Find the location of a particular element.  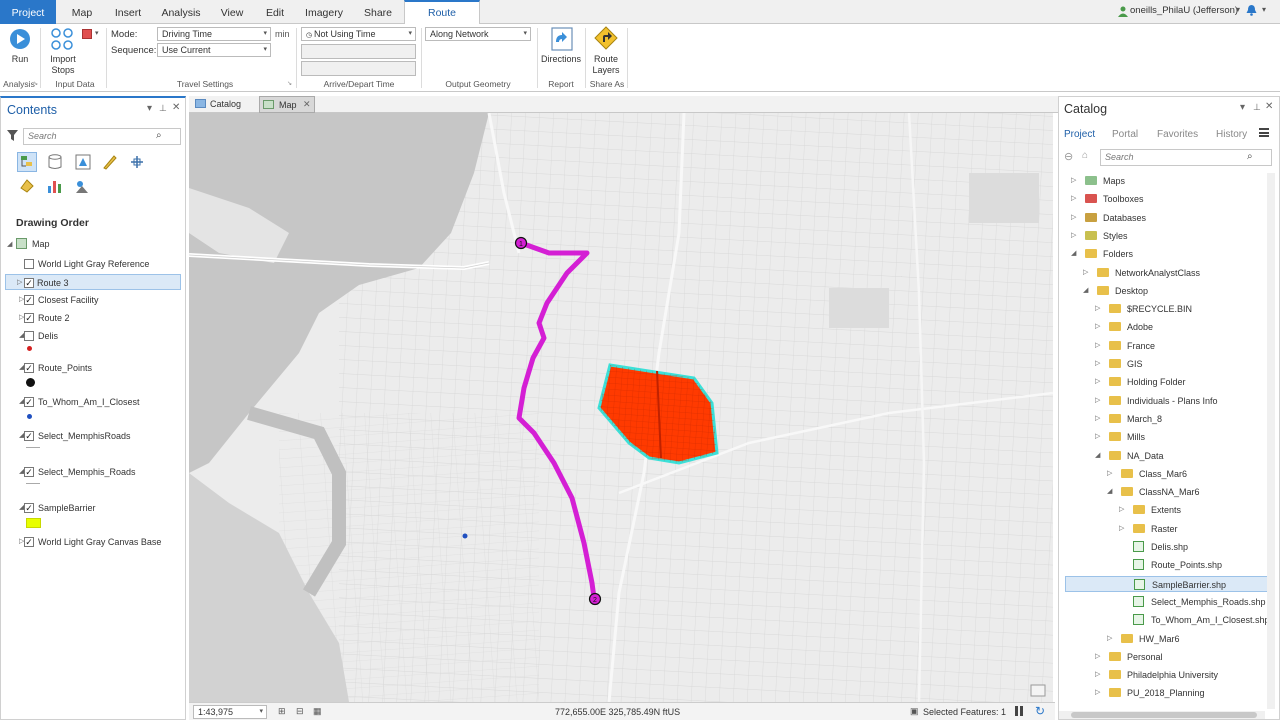

layer-row: ◢ Delis is located at coordinates (95, 336).